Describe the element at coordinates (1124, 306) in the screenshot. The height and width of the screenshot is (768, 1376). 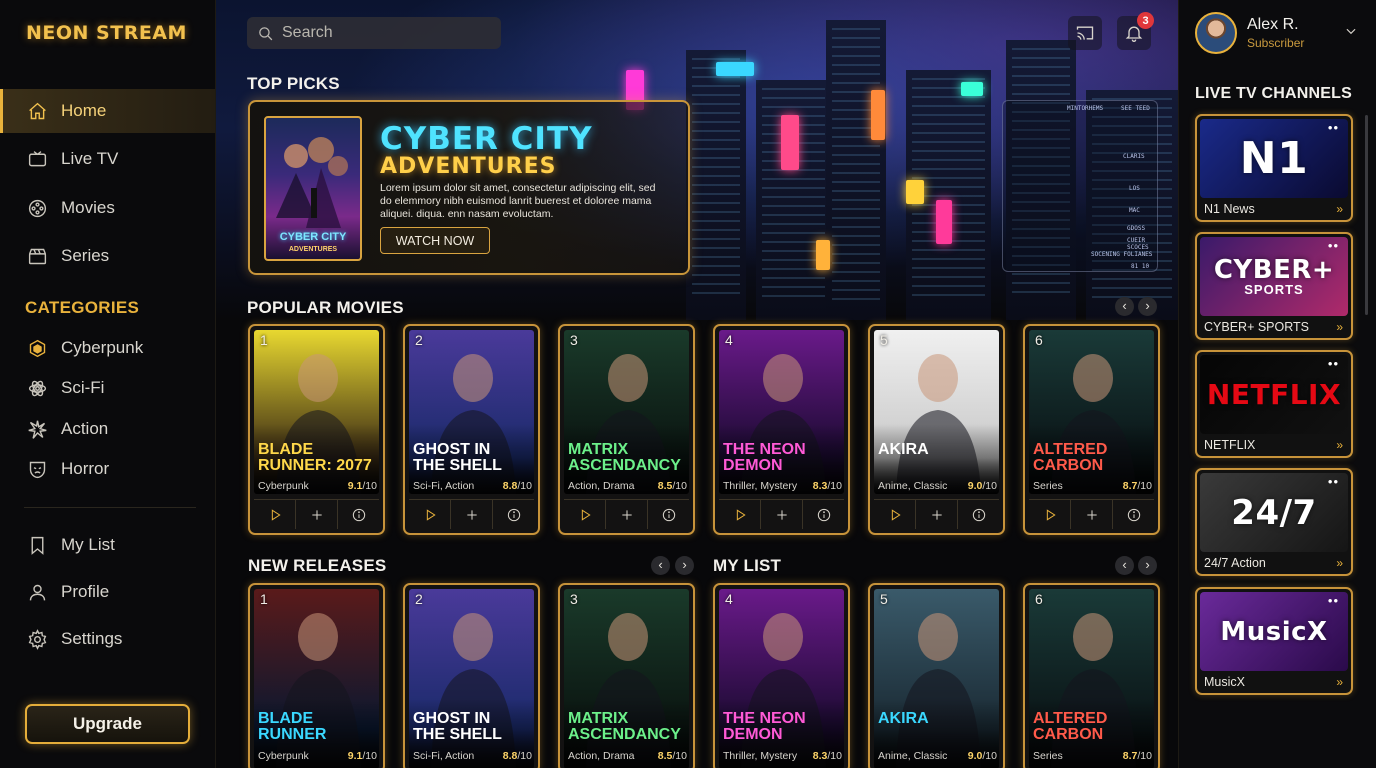
I see `popular-prev-button: ‹` at that location.